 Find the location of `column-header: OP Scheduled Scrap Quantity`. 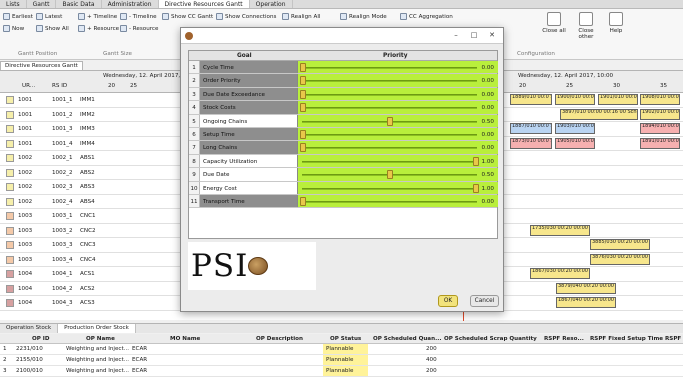

column-header: OP Scheduled Scrap Quantity is located at coordinates (490, 339).